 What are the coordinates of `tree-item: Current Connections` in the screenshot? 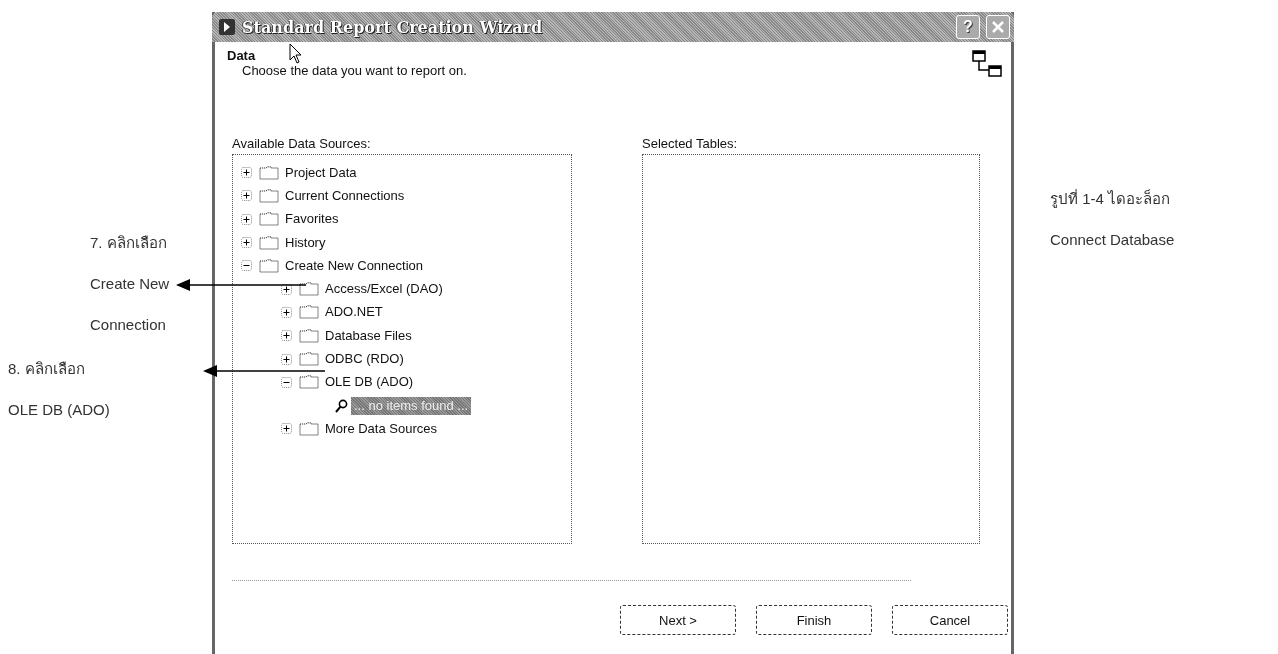 It's located at (345, 195).